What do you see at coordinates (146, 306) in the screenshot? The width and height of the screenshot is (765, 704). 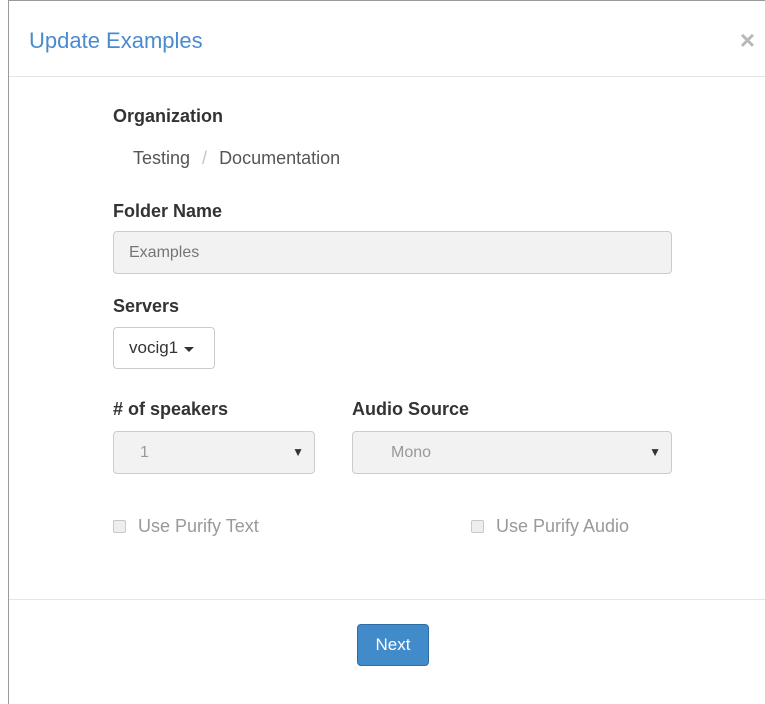 I see `servers-label: Servers` at bounding box center [146, 306].